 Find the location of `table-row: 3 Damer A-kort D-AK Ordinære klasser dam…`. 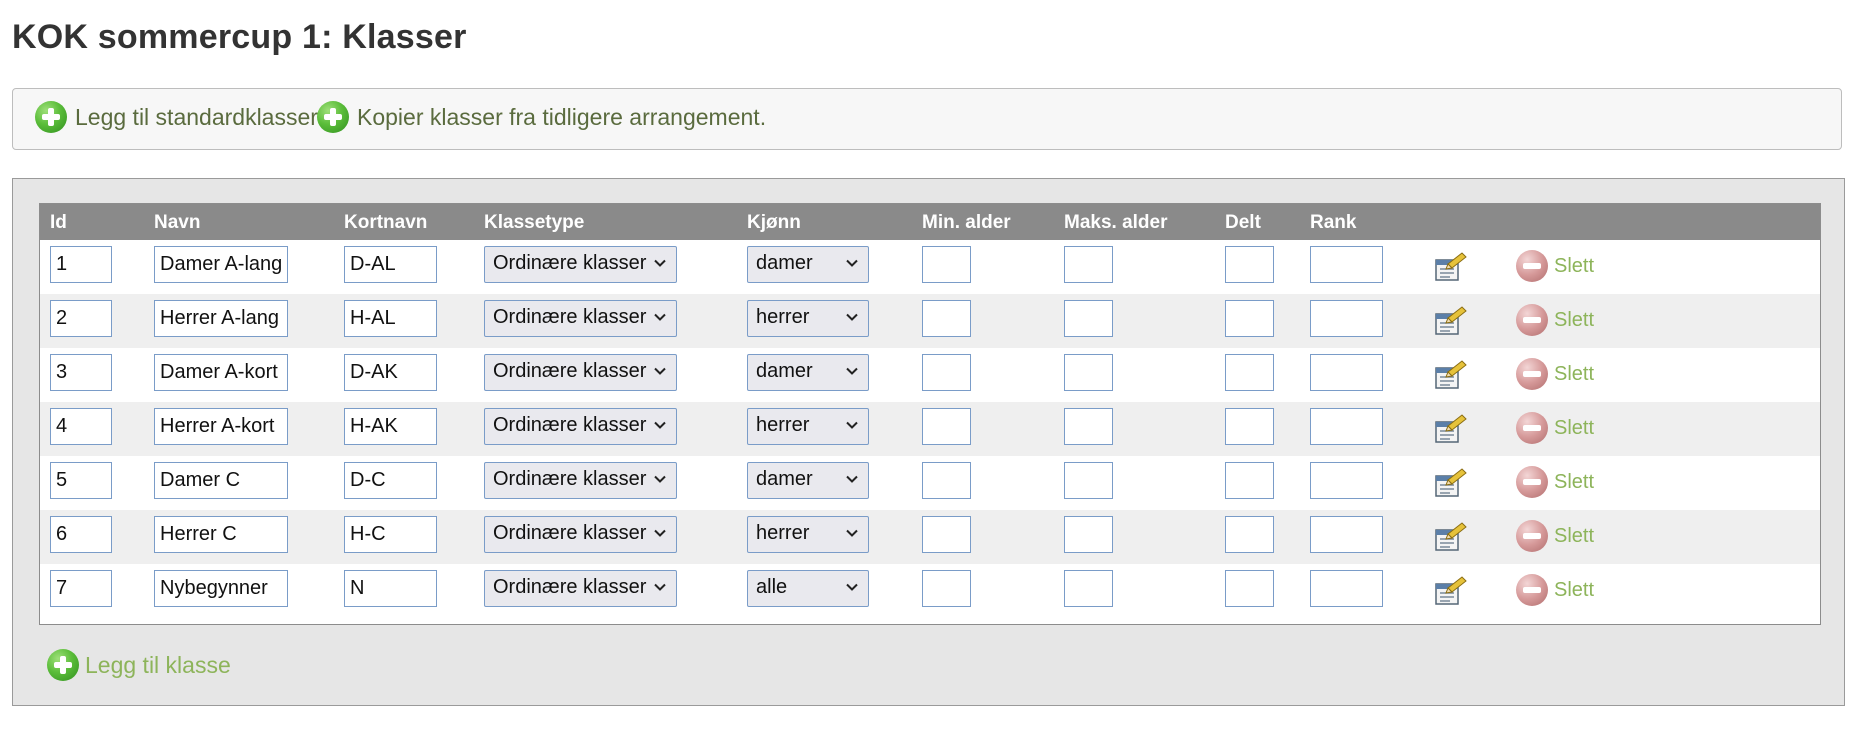

table-row: 3 Damer A-kort D-AK Ordinære klasser dam… is located at coordinates (930, 375).